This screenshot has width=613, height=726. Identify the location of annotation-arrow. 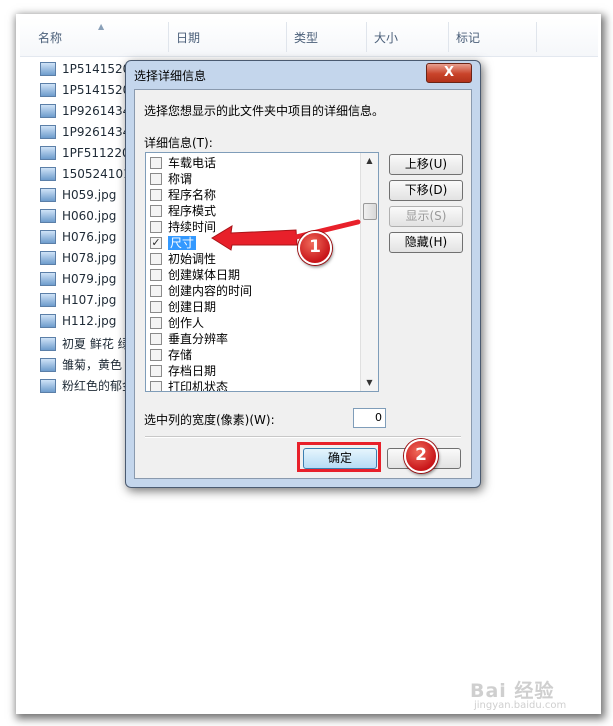
(286, 235).